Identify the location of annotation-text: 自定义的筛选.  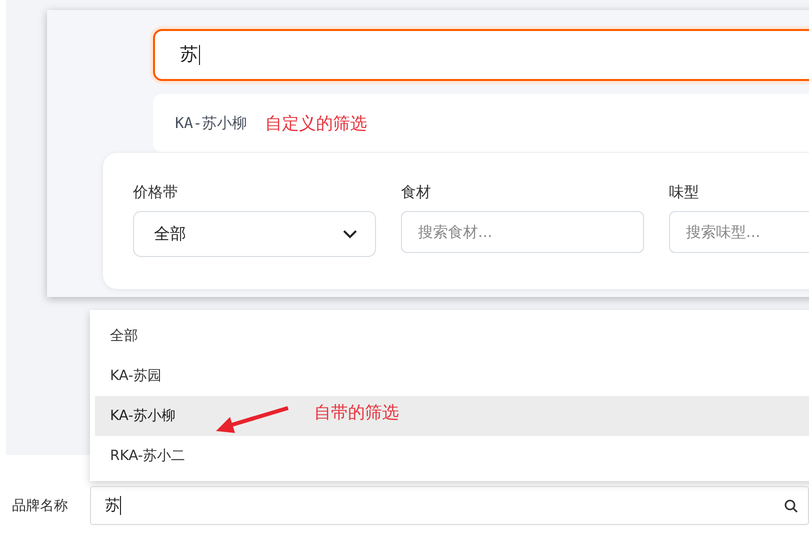
(316, 123).